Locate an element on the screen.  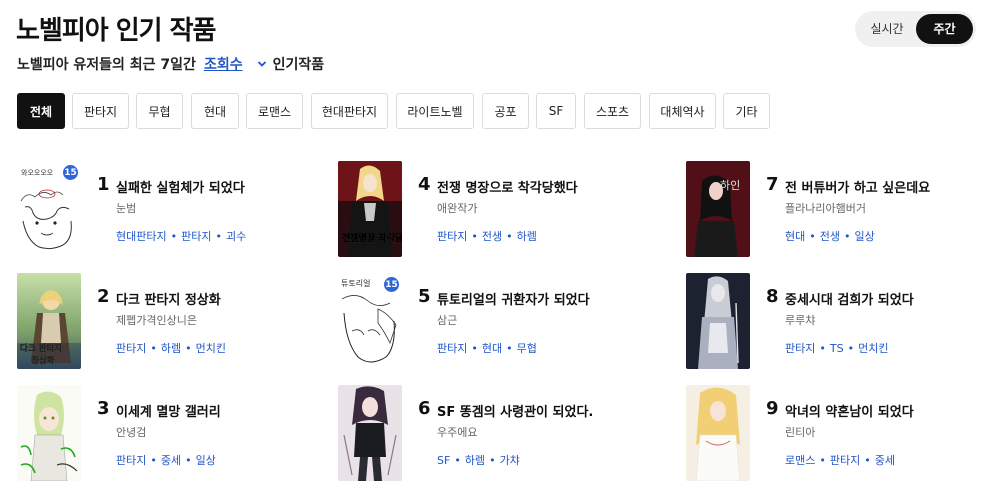
category-chip-light-novel: 라이트노벨 is located at coordinates (435, 111).